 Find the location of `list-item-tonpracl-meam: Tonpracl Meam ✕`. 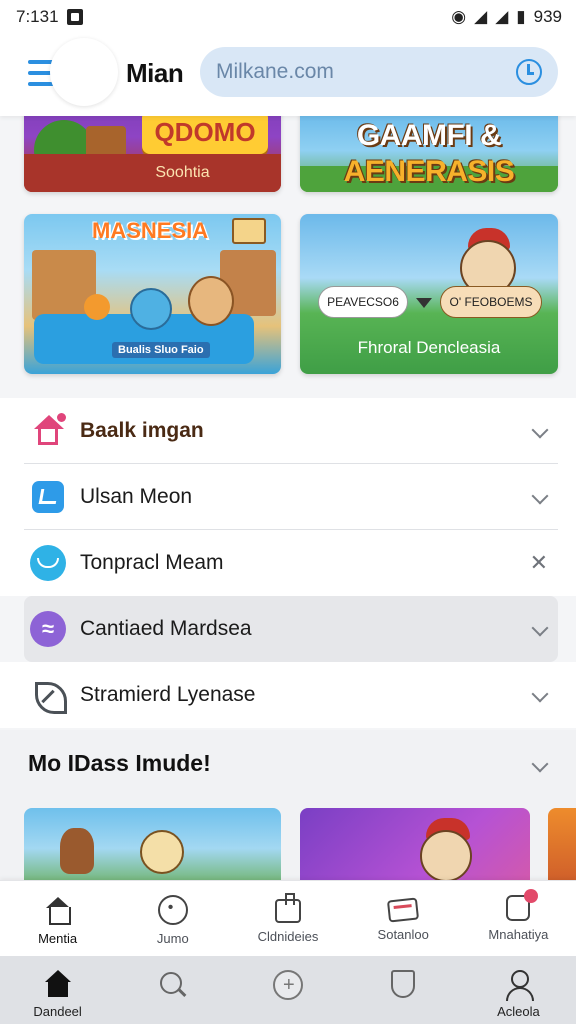

list-item-tonpracl-meam: Tonpracl Meam ✕ is located at coordinates (288, 563).